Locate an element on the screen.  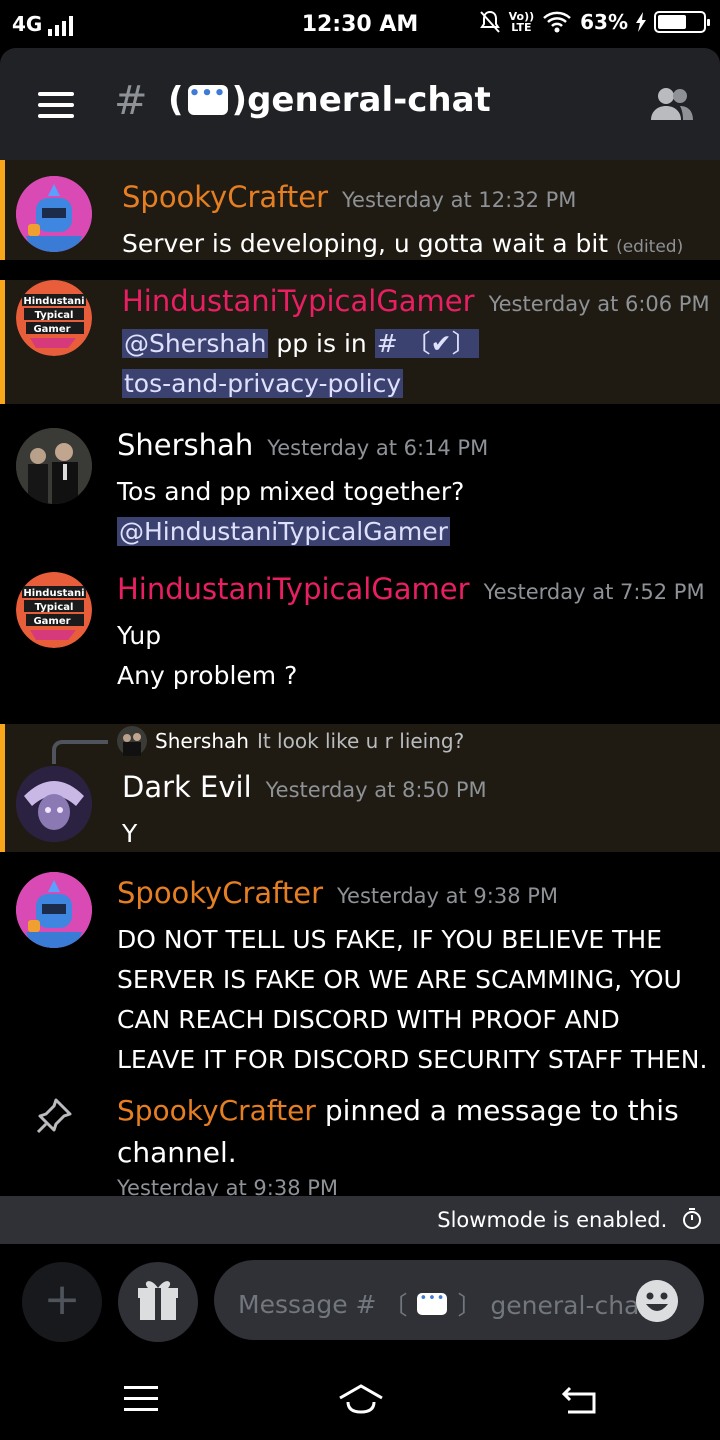
battery-icon is located at coordinates (682, 22).